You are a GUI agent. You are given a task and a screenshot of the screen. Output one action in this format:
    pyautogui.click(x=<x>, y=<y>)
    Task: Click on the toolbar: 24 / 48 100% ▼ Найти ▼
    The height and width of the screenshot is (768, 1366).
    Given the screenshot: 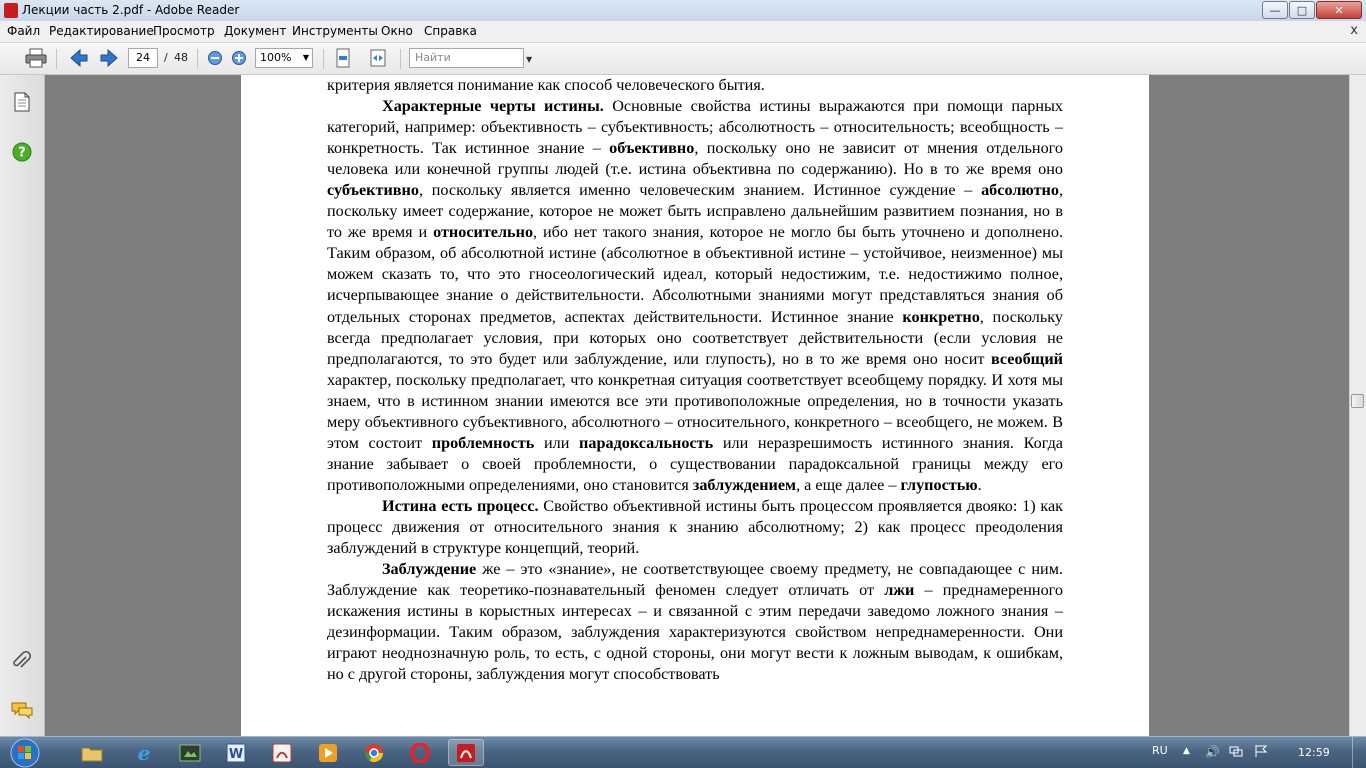 What is the action you would take?
    pyautogui.click(x=683, y=59)
    